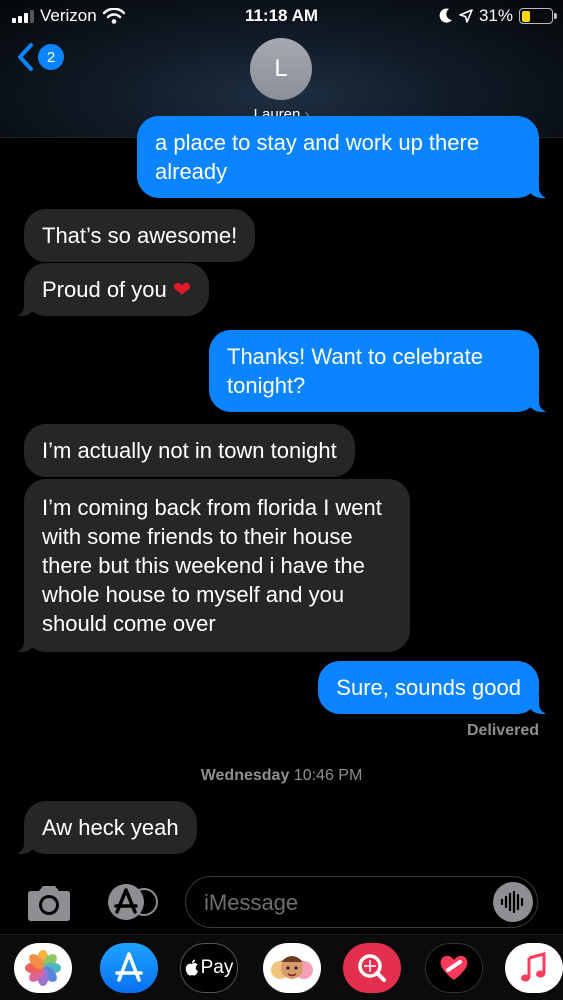 The image size is (563, 1000). I want to click on apple-pay-label: Pay, so click(217, 967).